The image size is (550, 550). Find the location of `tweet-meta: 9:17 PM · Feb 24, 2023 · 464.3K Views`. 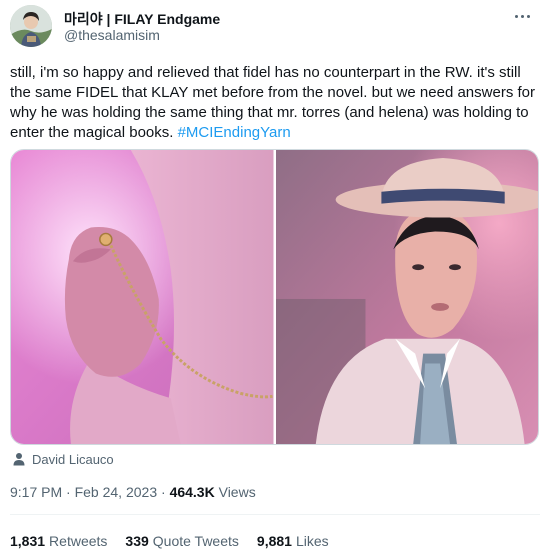

tweet-meta: 9:17 PM · Feb 24, 2023 · 464.3K Views is located at coordinates (133, 492).